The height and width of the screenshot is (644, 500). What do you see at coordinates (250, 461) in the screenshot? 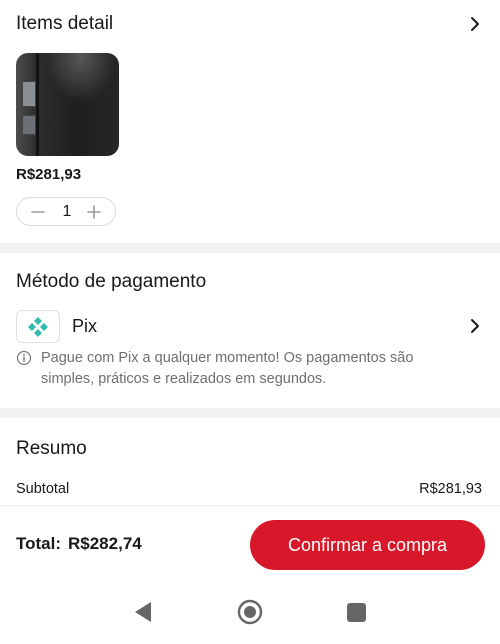
I see `summary-section: Resumo Subtotal R$281,93` at bounding box center [250, 461].